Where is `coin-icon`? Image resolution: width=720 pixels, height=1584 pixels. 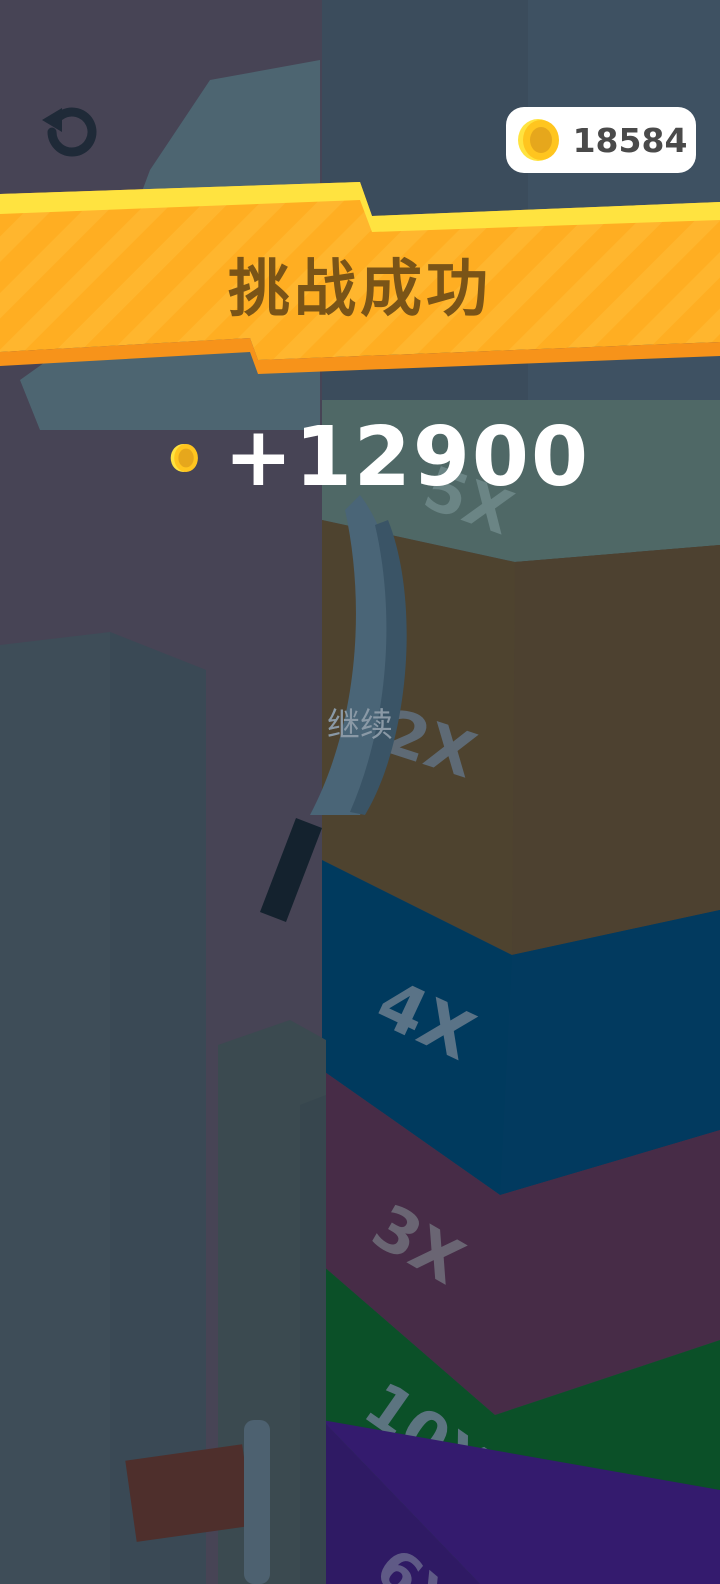
coin-icon is located at coordinates (538, 140).